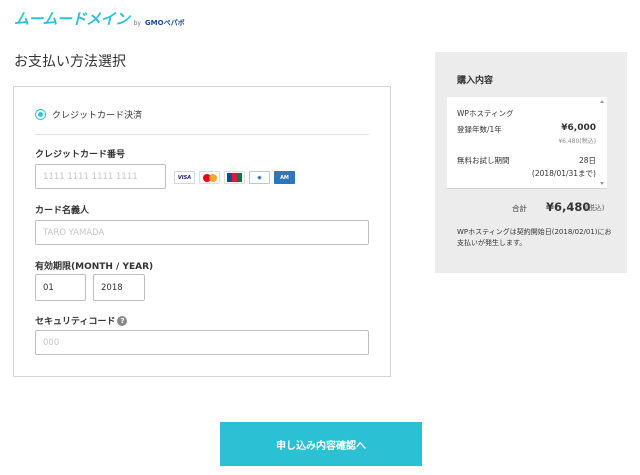 The height and width of the screenshot is (475, 640). What do you see at coordinates (119, 287) in the screenshot?
I see `expiry-year-input` at bounding box center [119, 287].